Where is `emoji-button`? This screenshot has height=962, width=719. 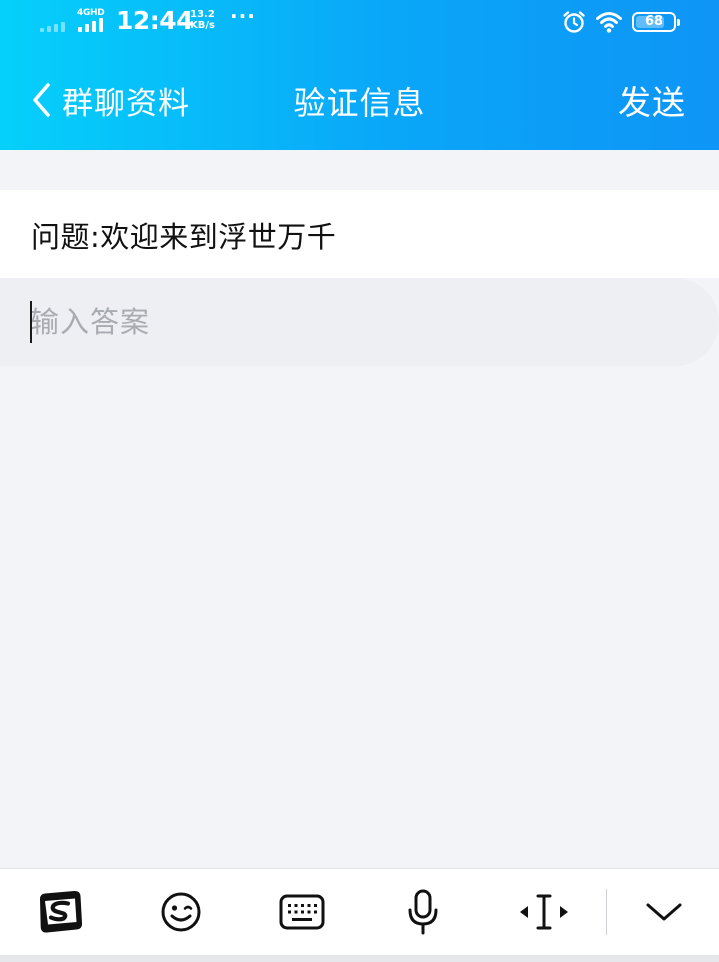
emoji-button is located at coordinates (181, 912).